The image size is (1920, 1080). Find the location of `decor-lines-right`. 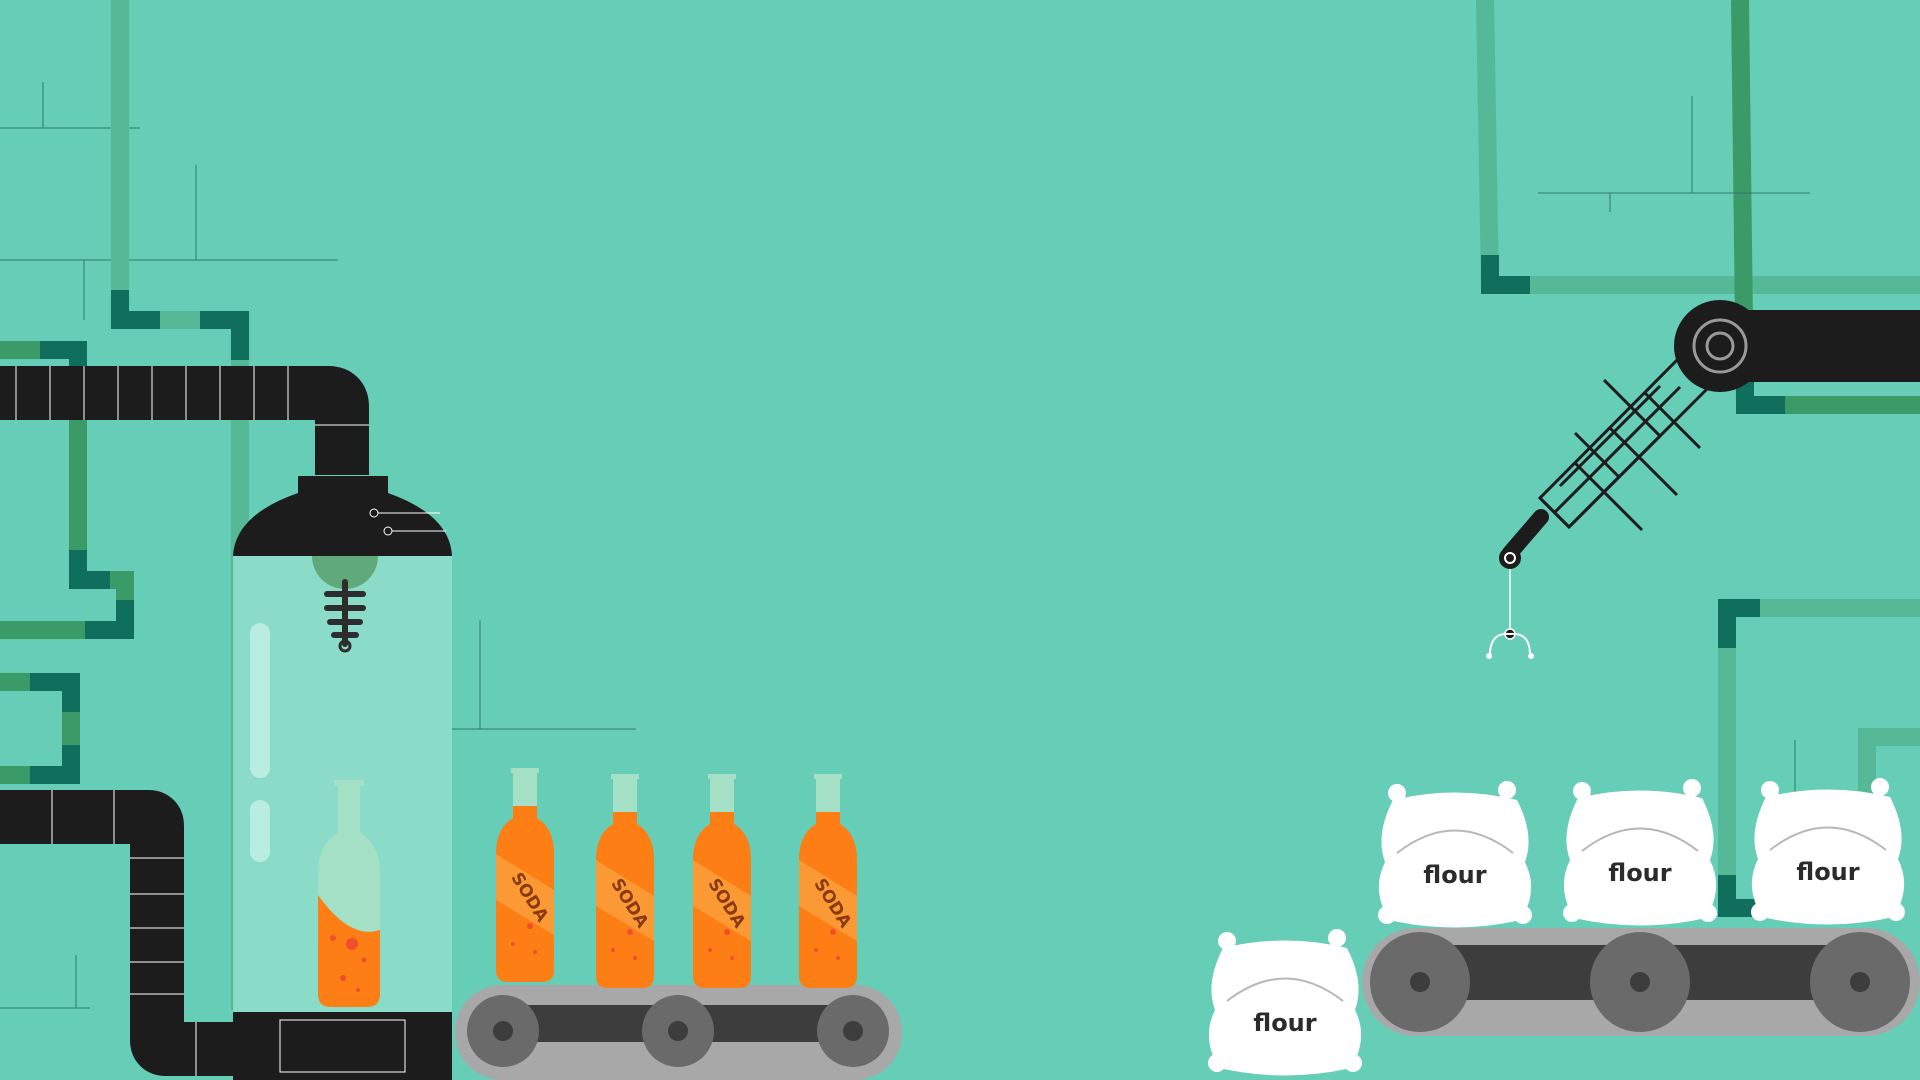

decor-lines-right is located at coordinates (1674, 448).